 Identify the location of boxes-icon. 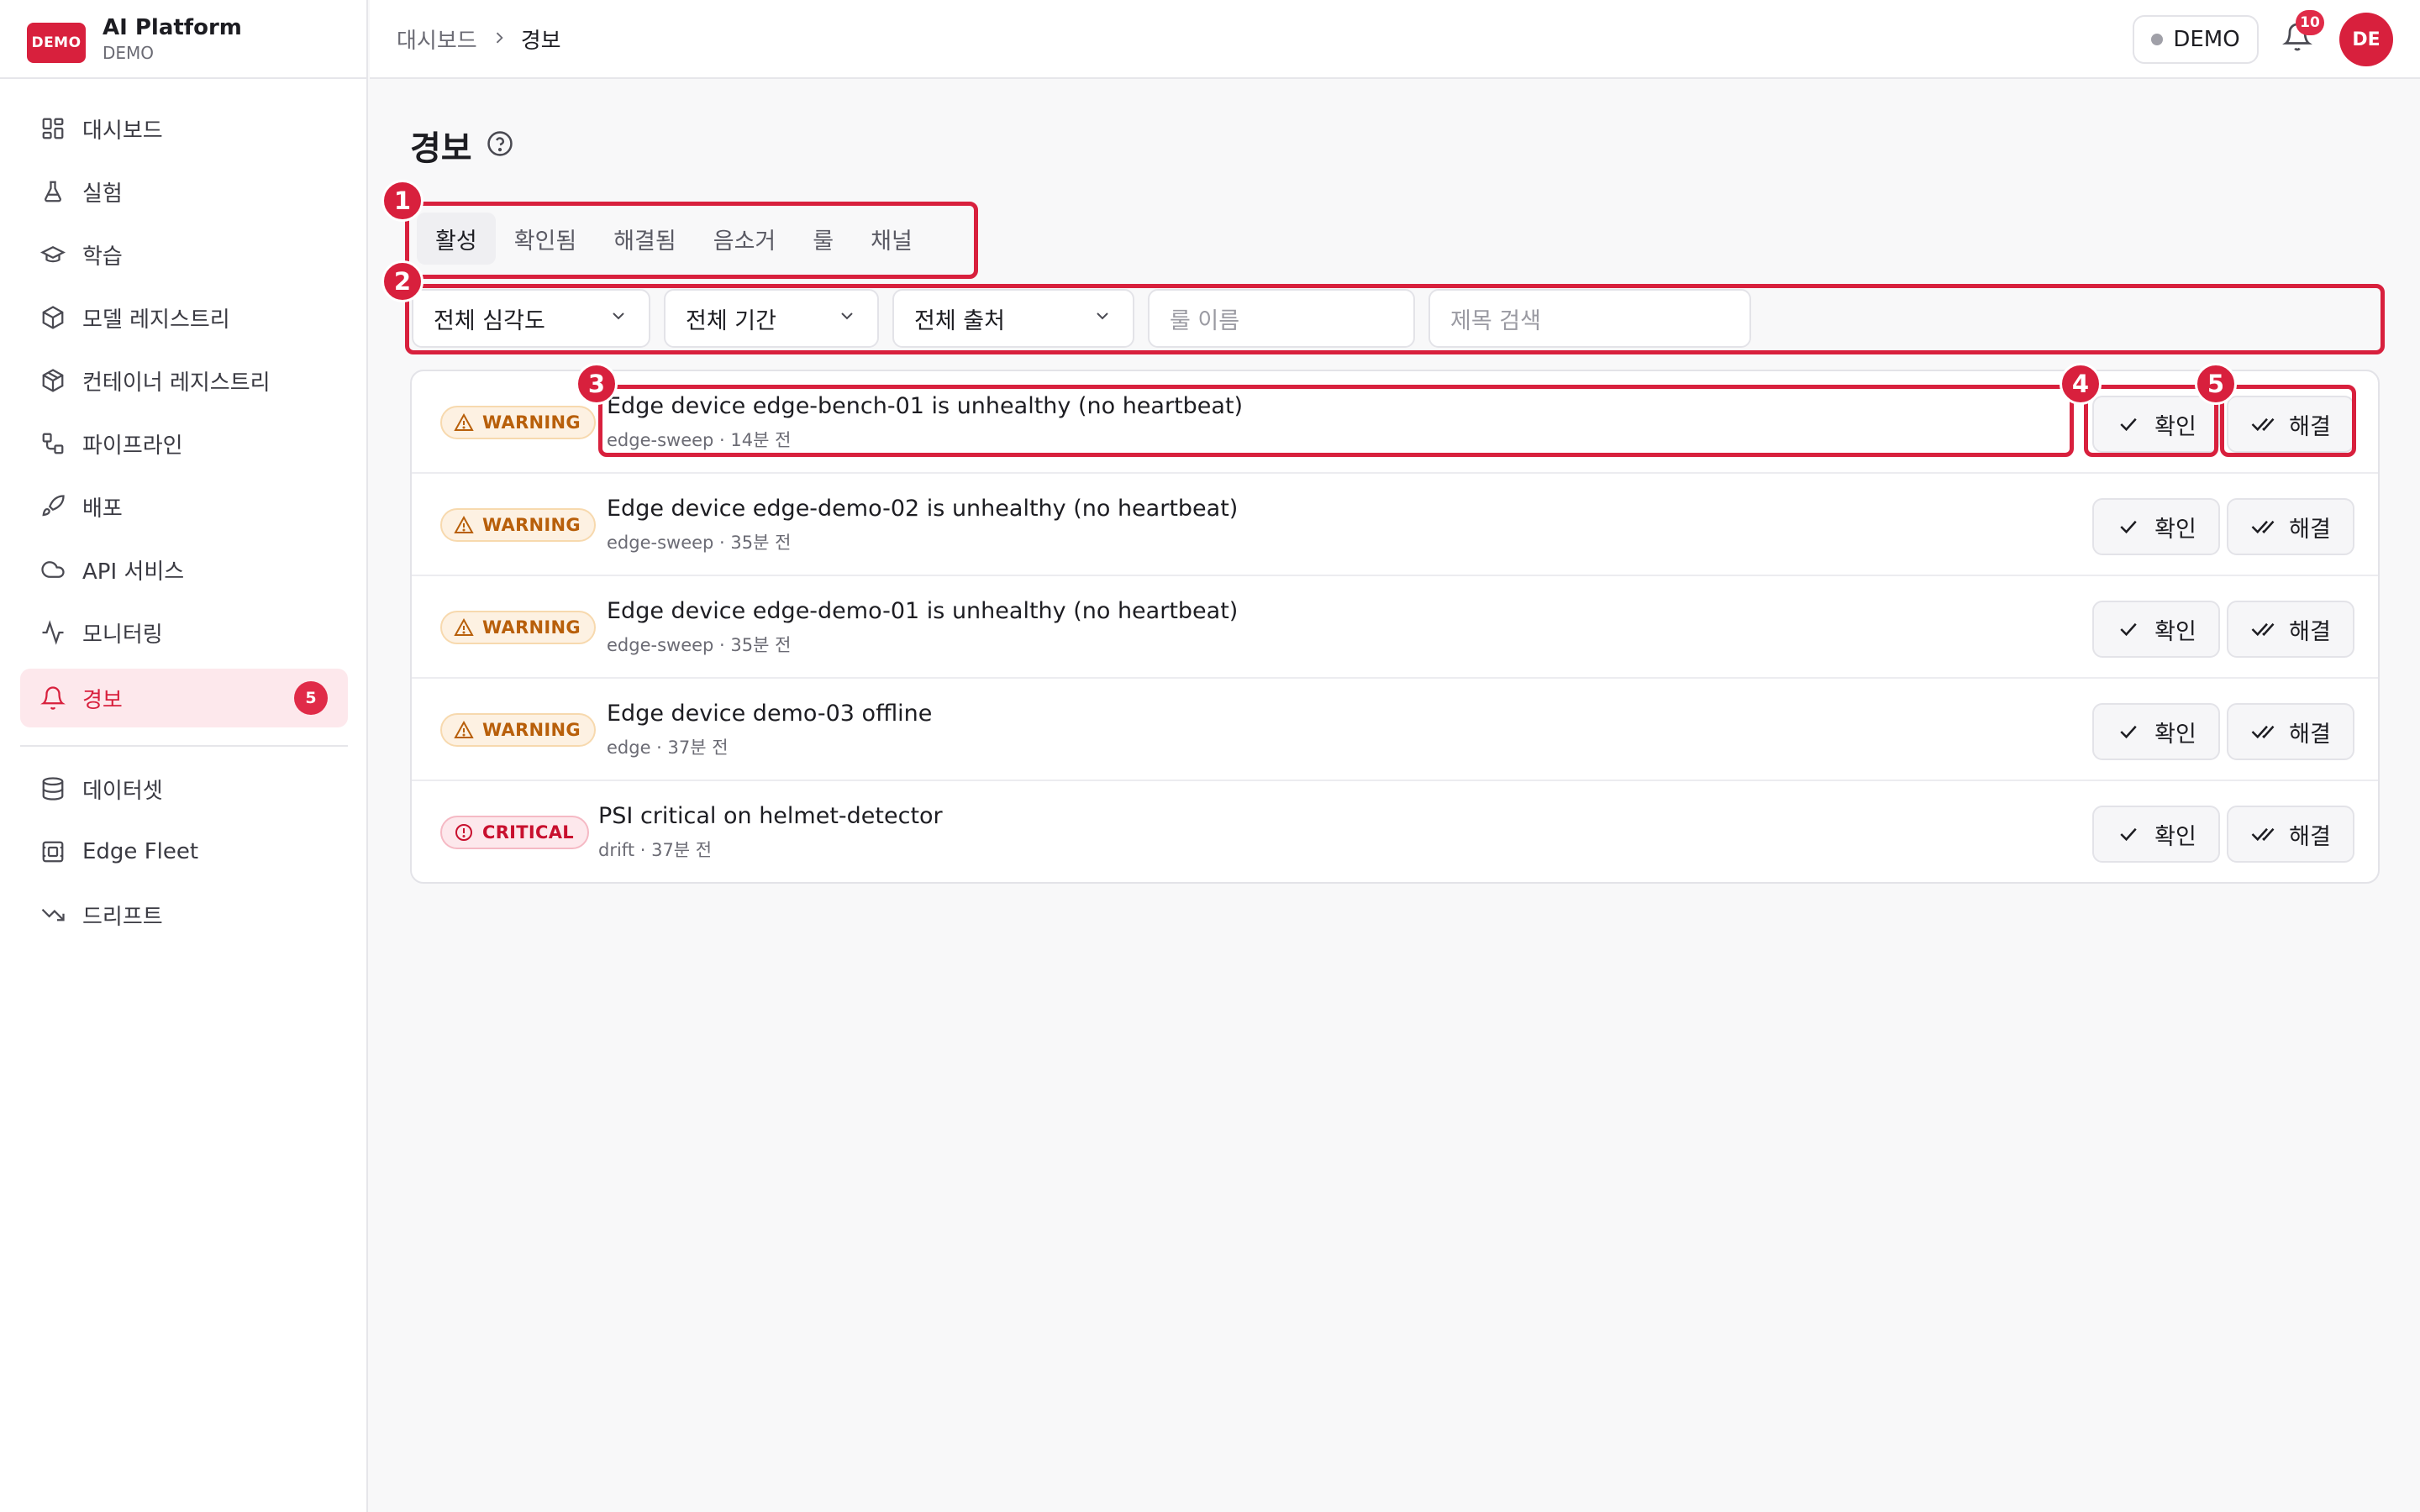
(53, 380).